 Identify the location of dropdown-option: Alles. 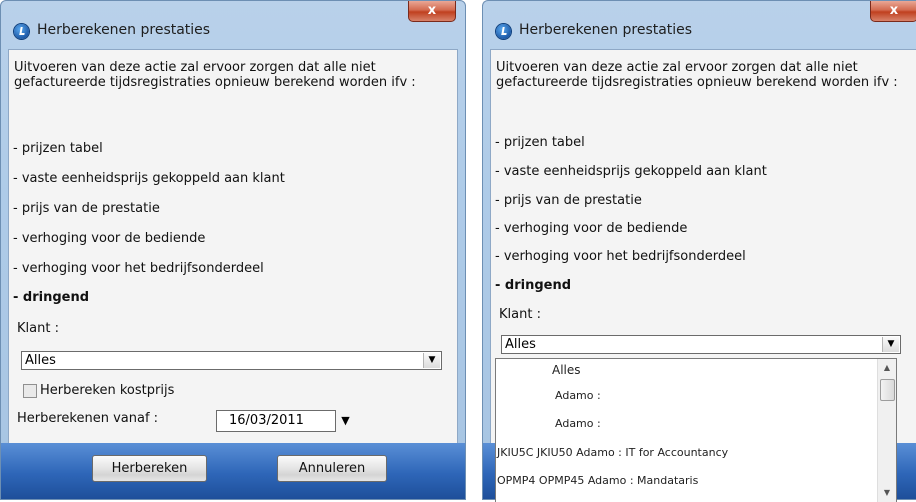
(566, 370).